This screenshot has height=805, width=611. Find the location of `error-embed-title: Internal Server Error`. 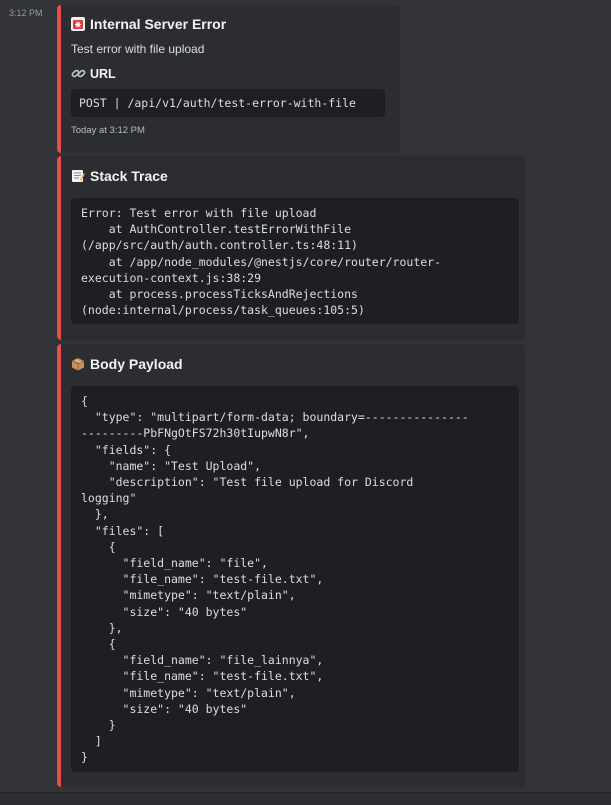

error-embed-title: Internal Server Error is located at coordinates (148, 24).